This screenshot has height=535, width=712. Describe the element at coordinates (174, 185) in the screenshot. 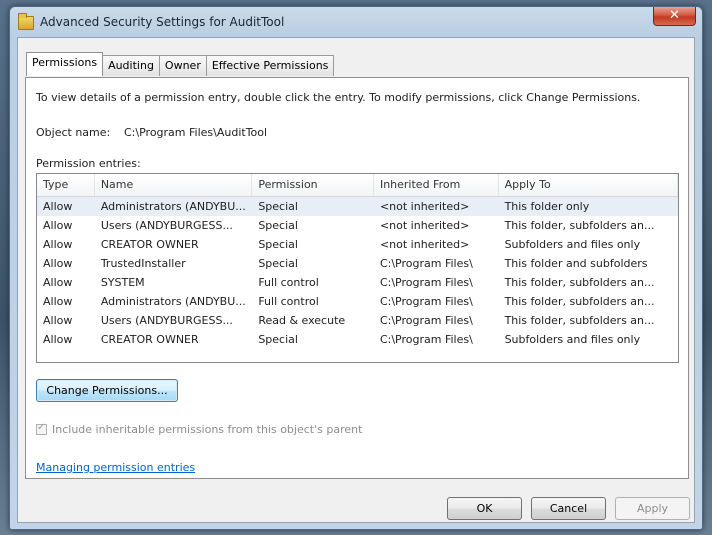

I see `column-header-name: Name` at that location.